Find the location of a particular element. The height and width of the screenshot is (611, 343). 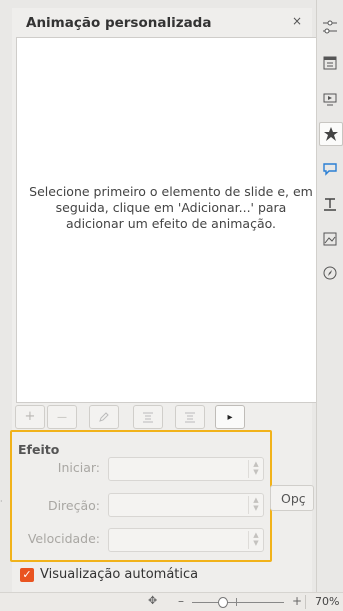

direction-select: ▲ ▼ is located at coordinates (186, 505).